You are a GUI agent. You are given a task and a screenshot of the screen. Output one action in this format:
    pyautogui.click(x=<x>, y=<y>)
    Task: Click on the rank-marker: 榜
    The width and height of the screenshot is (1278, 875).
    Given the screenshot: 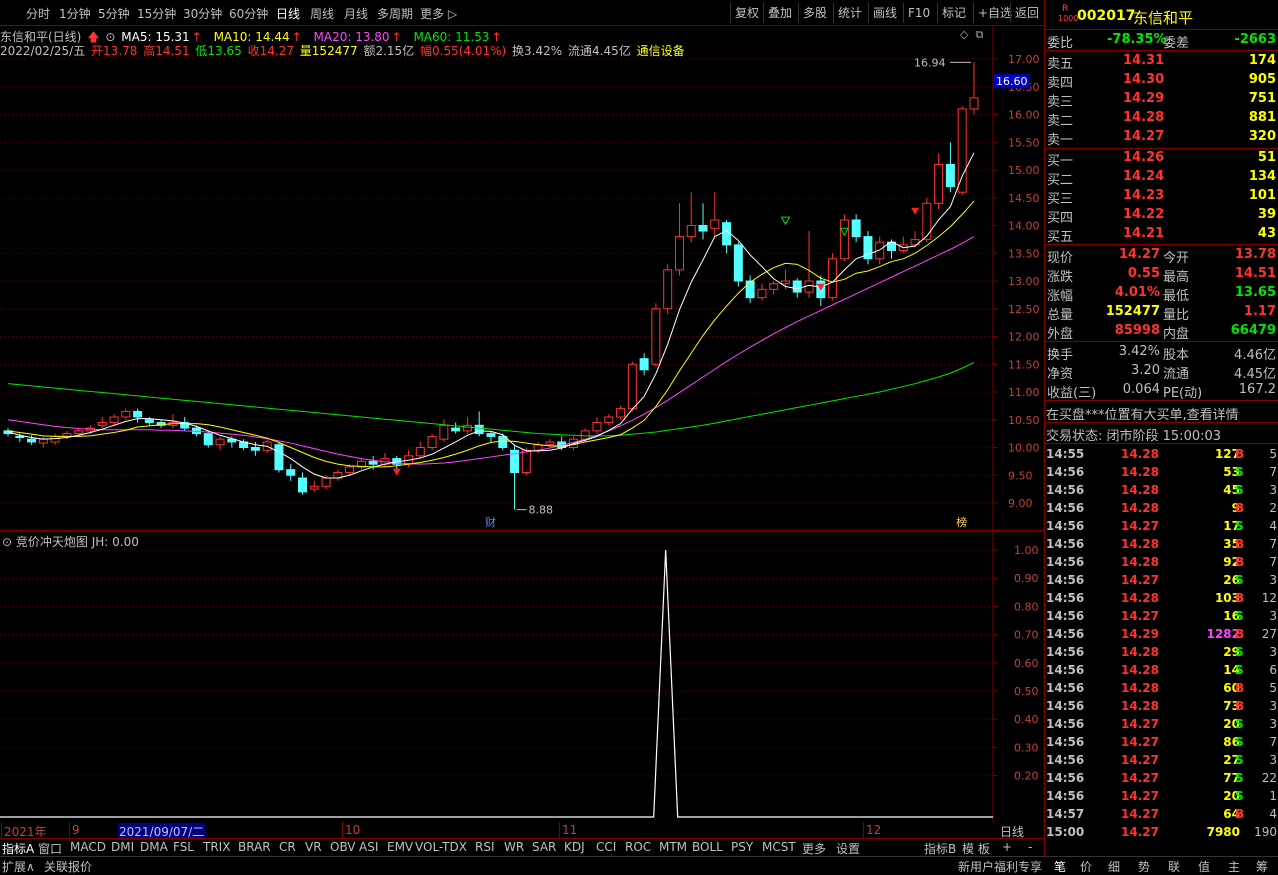 What is the action you would take?
    pyautogui.click(x=961, y=522)
    